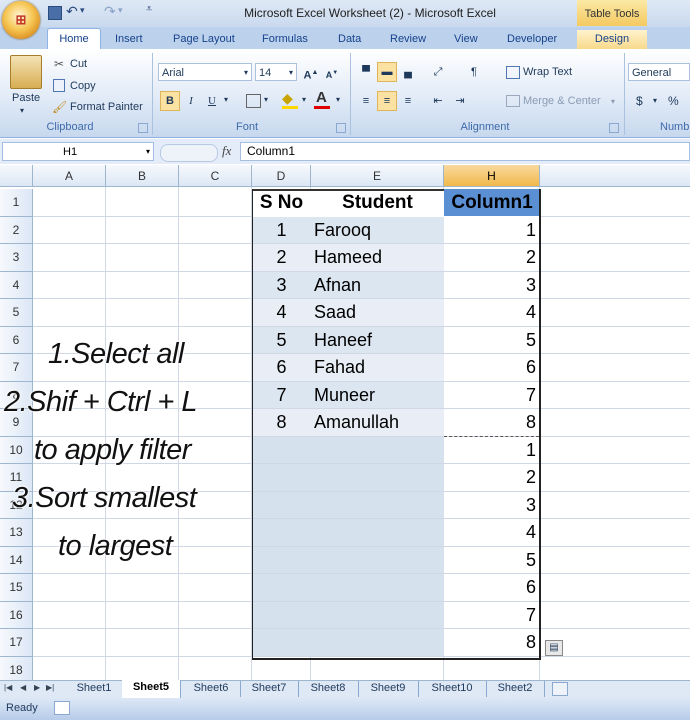  I want to click on cell-column1: 3, so click(490, 285).